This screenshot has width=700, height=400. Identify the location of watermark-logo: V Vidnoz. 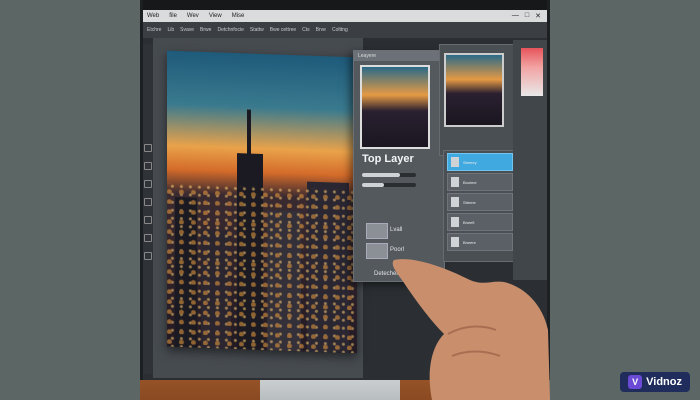
(655, 382).